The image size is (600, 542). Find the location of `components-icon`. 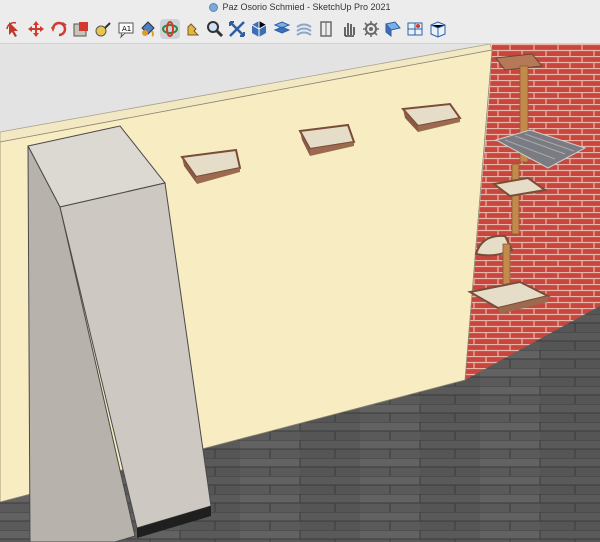

components-icon is located at coordinates (259, 29).